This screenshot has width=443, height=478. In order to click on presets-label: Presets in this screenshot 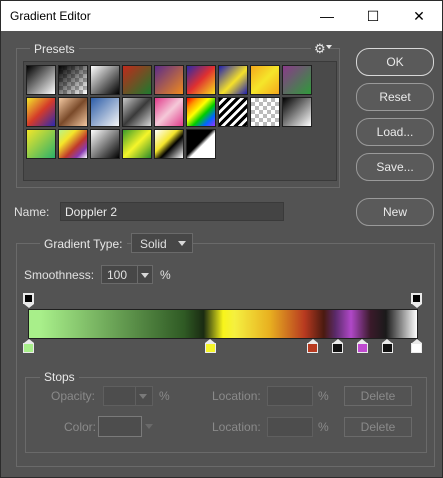, I will do `click(54, 49)`.